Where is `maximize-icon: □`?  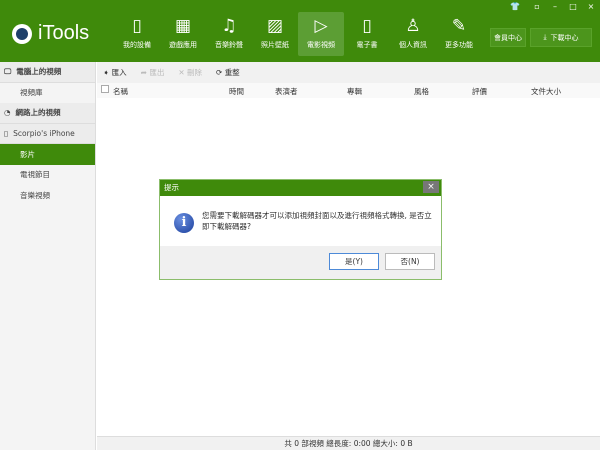
maximize-icon: □ is located at coordinates (573, 6).